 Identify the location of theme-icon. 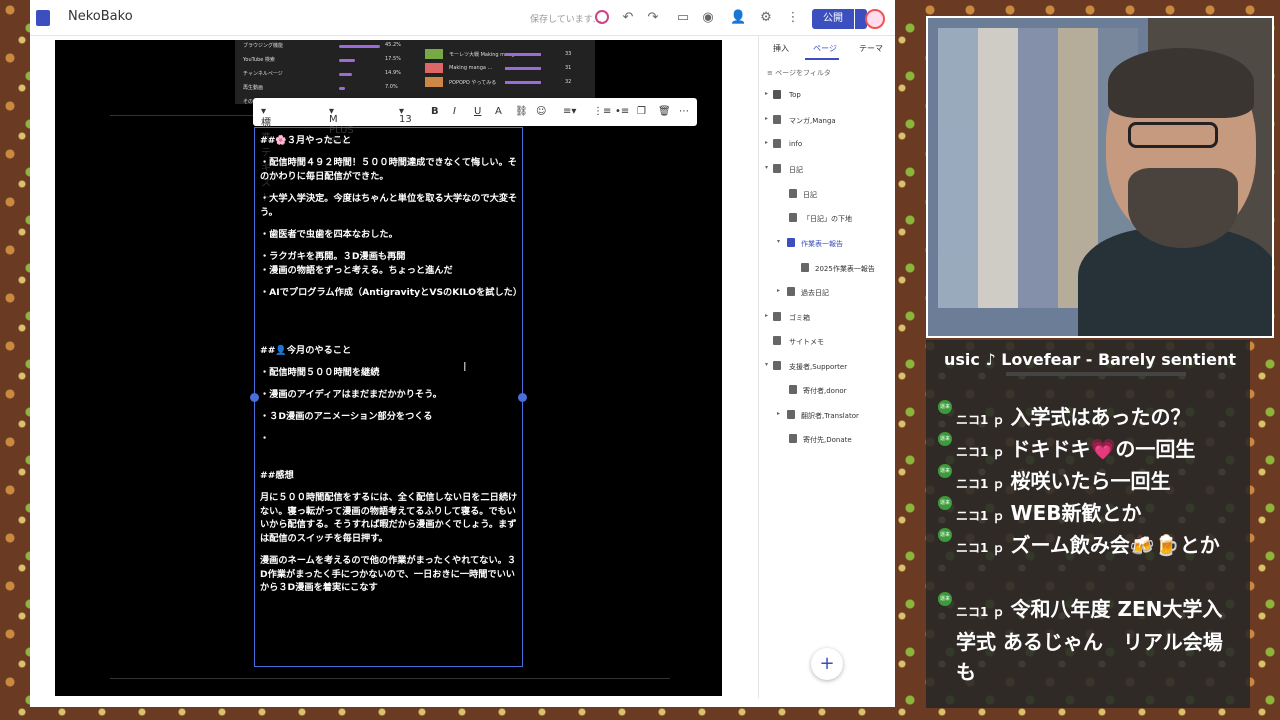
(602, 17).